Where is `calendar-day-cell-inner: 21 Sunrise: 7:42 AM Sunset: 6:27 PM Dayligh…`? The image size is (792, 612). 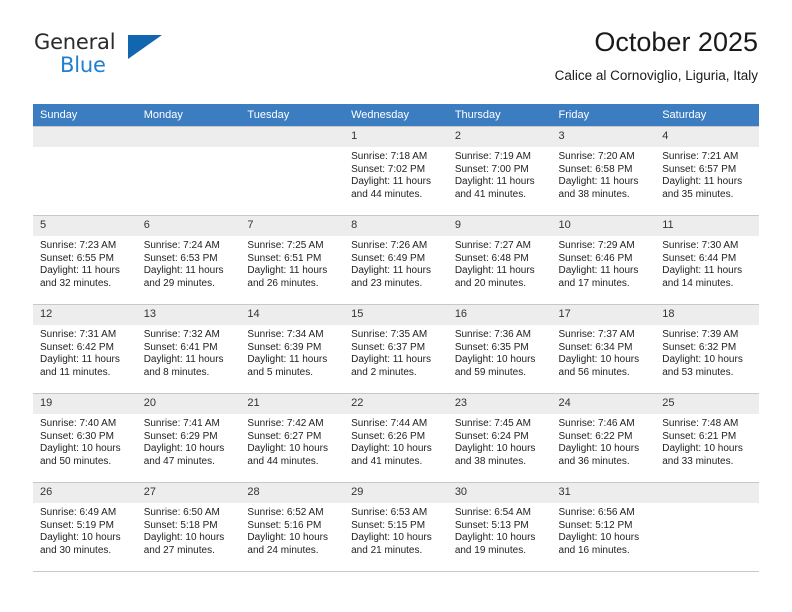
calendar-day-cell-inner: 21 Sunrise: 7:42 AM Sunset: 6:27 PM Dayligh… is located at coordinates (292, 438).